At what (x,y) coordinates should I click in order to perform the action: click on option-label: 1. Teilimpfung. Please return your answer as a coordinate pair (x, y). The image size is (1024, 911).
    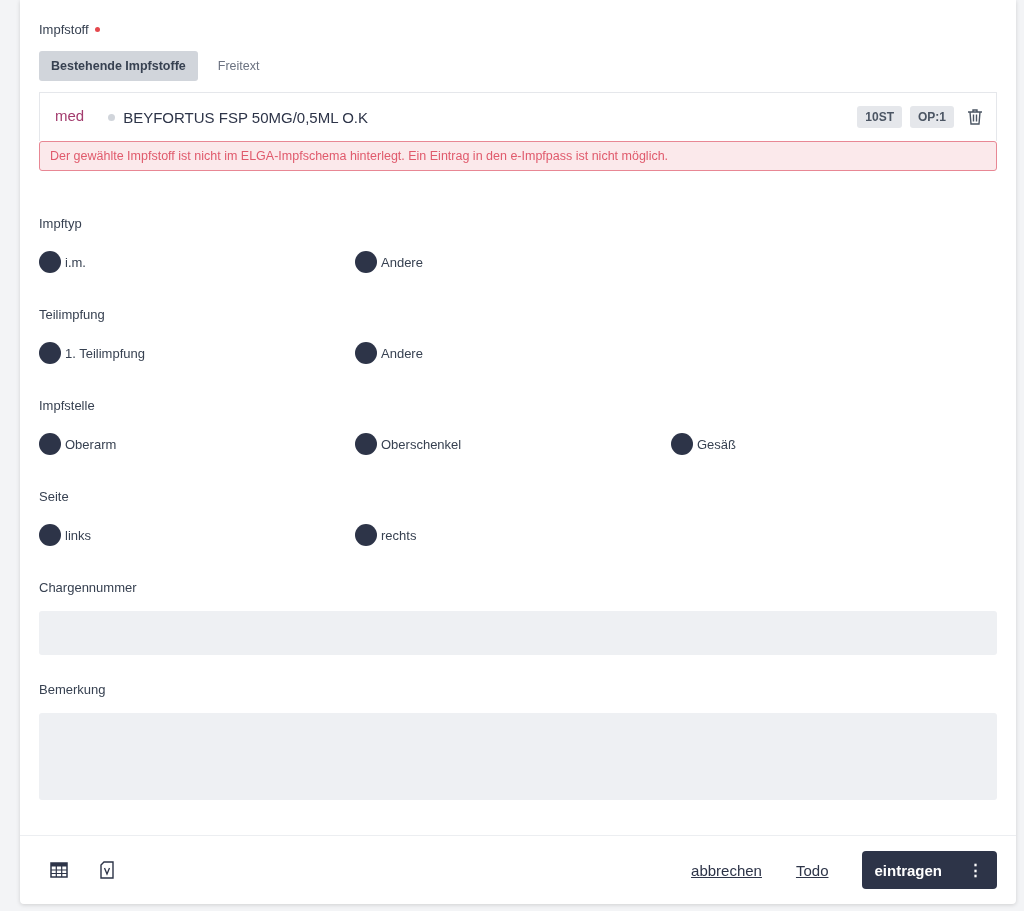
    Looking at the image, I should click on (105, 353).